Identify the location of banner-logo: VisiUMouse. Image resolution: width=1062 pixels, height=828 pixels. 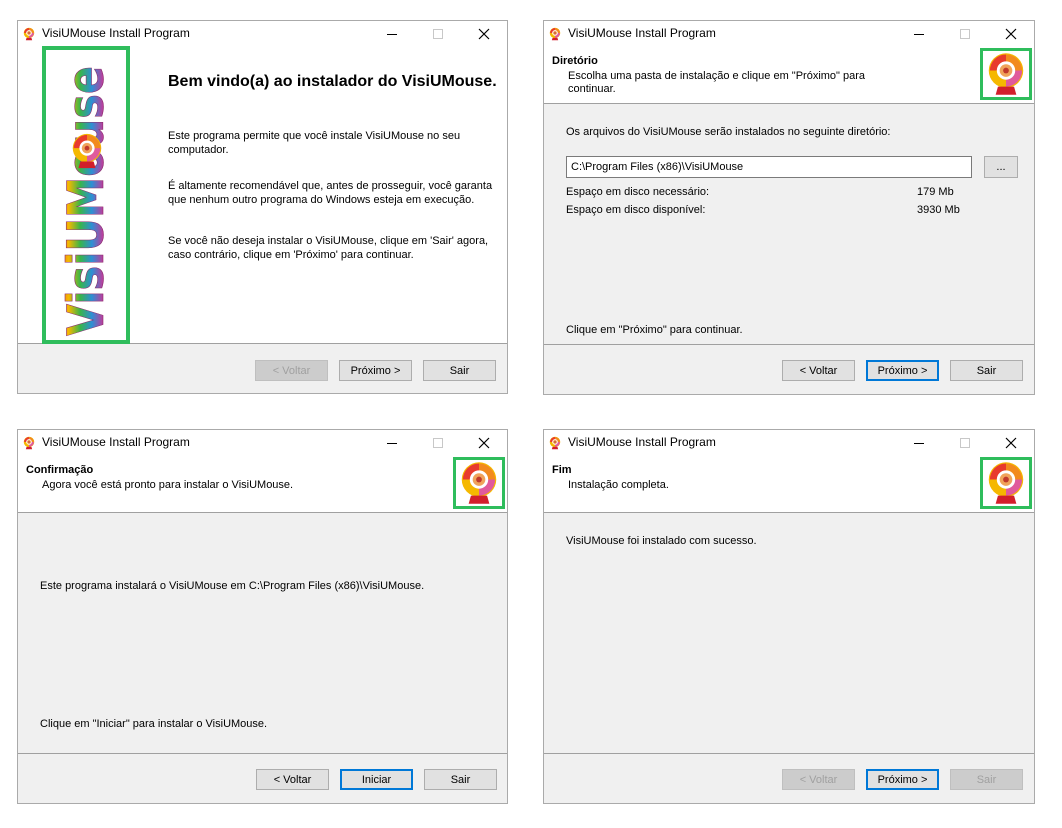
(86, 201).